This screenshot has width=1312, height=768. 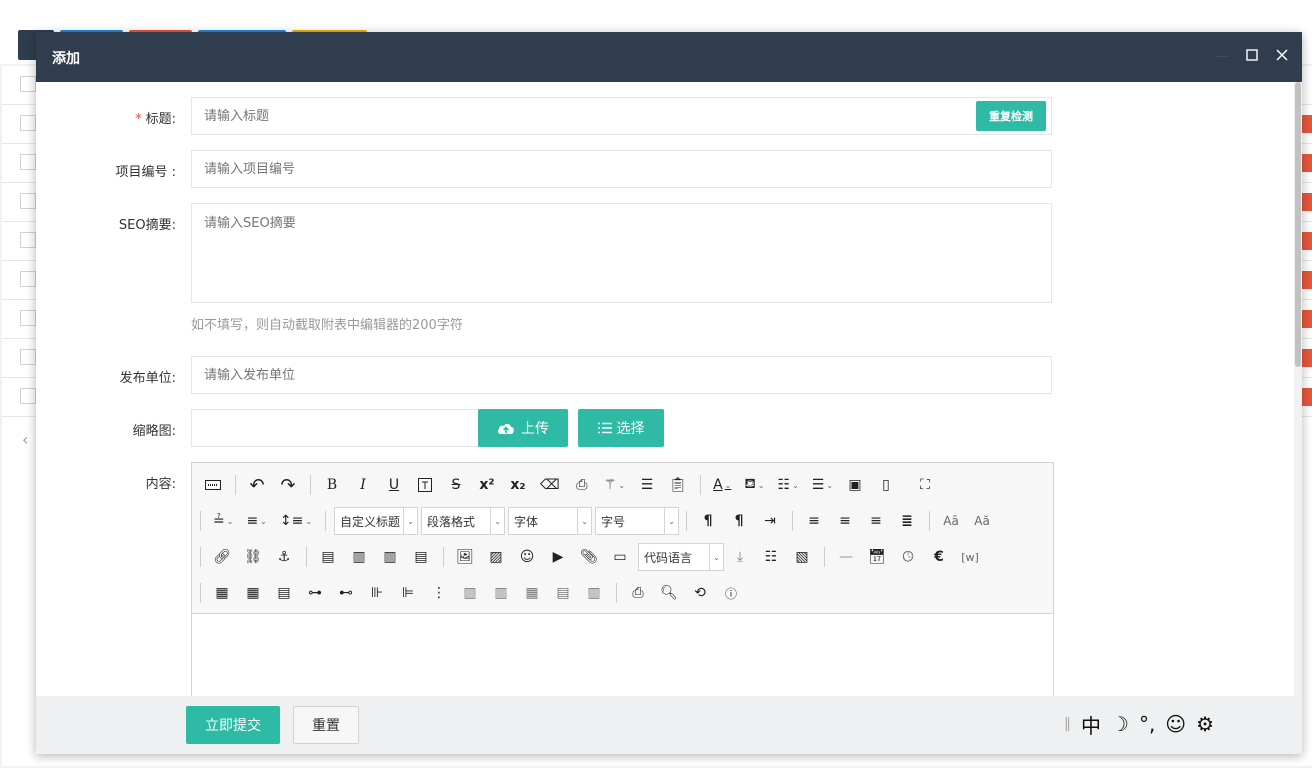 I want to click on font-color-icon: A ⌄, so click(x=722, y=485).